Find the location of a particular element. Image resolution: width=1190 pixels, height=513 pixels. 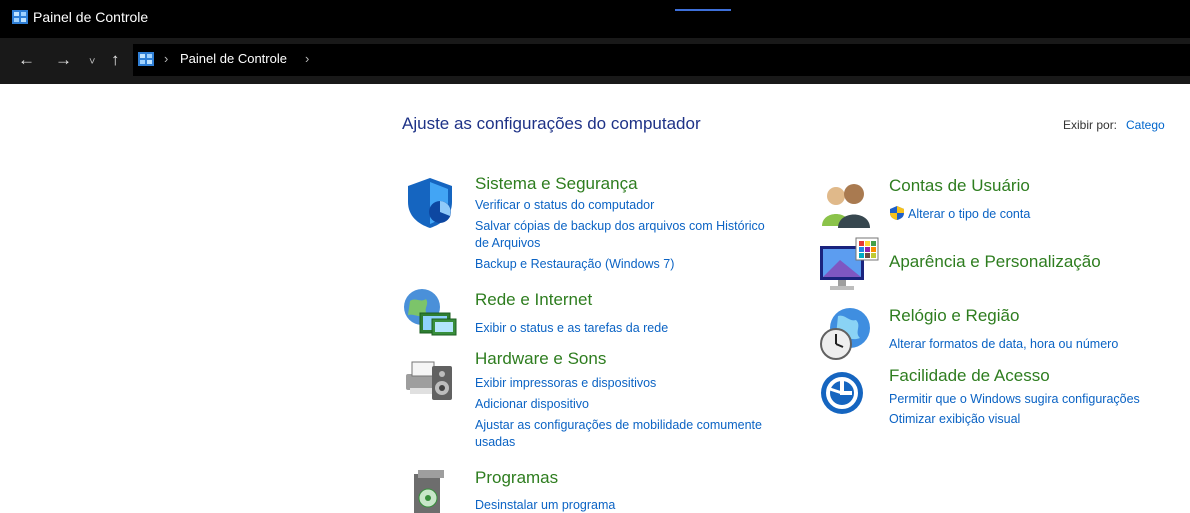

up-button: ↑ is located at coordinates (115, 60).